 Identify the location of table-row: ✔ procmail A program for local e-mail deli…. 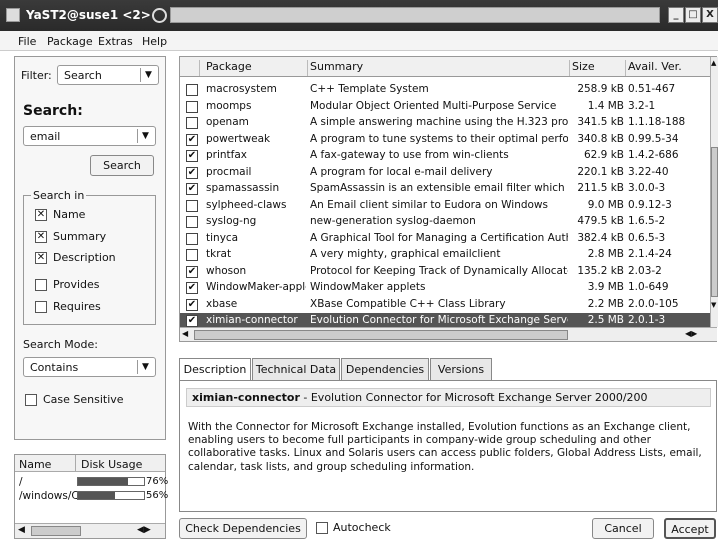
(445, 173).